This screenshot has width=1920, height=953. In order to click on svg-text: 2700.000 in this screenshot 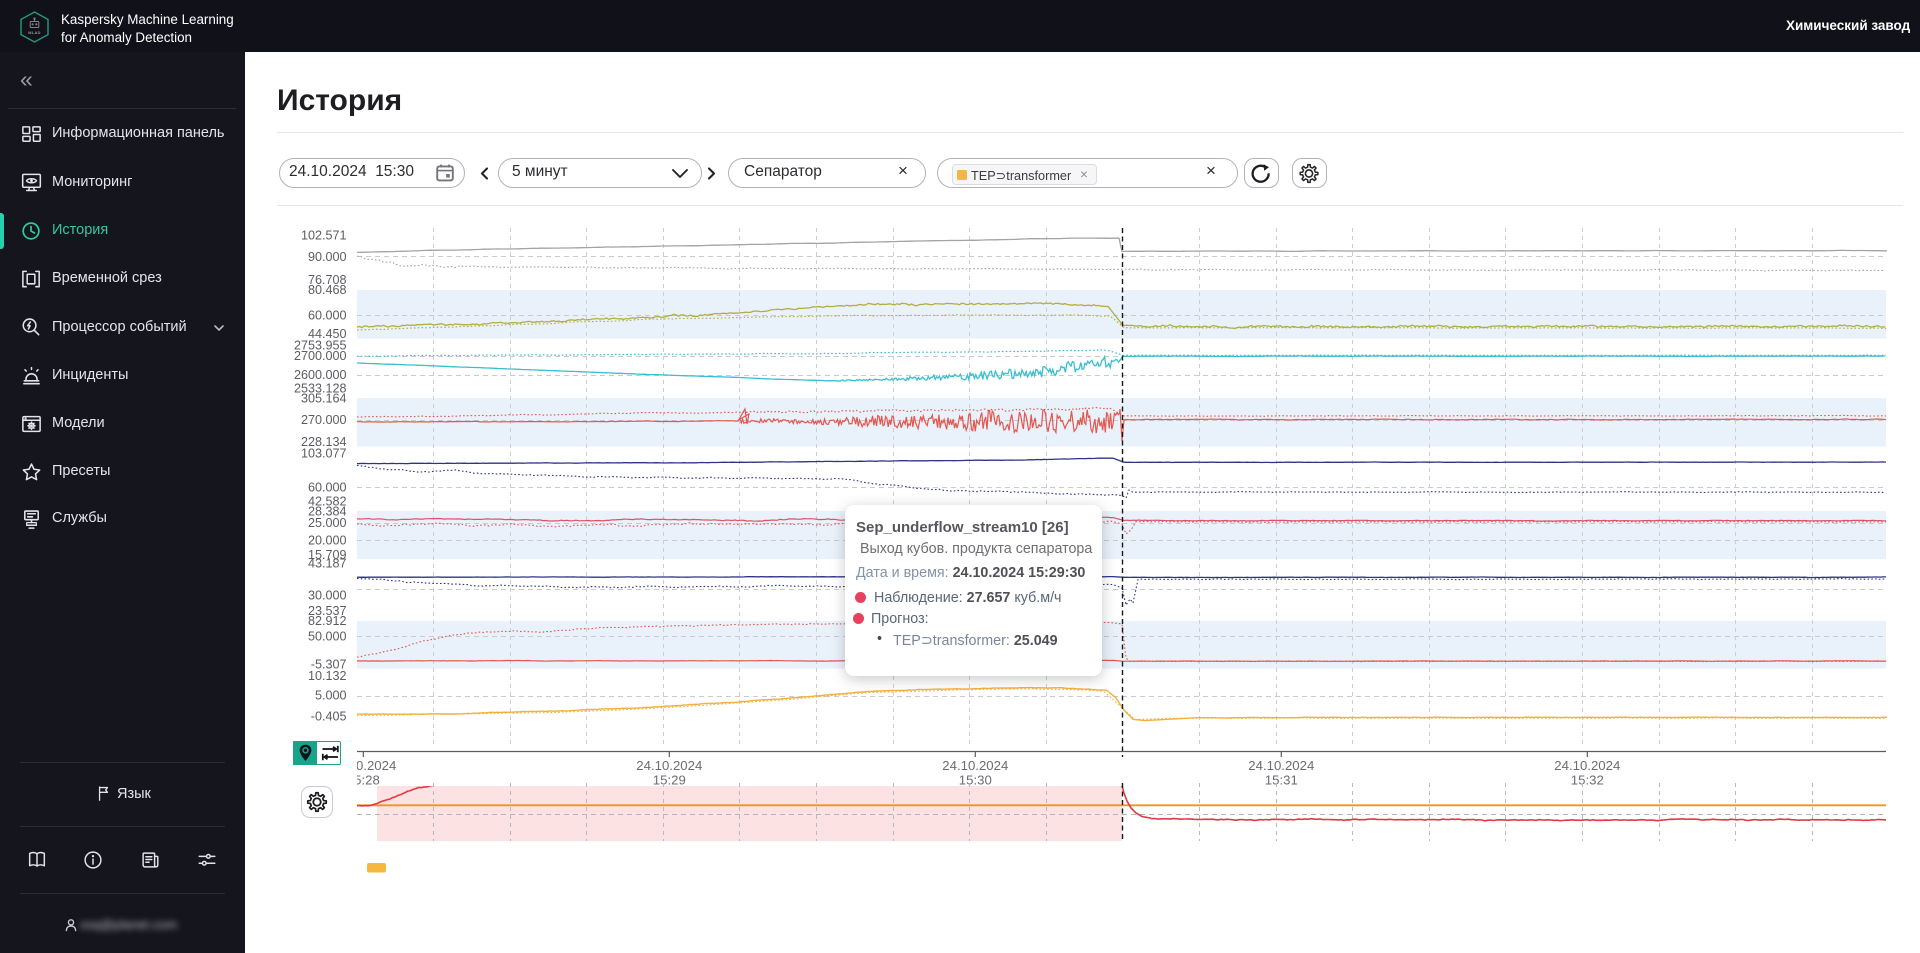, I will do `click(320, 356)`.